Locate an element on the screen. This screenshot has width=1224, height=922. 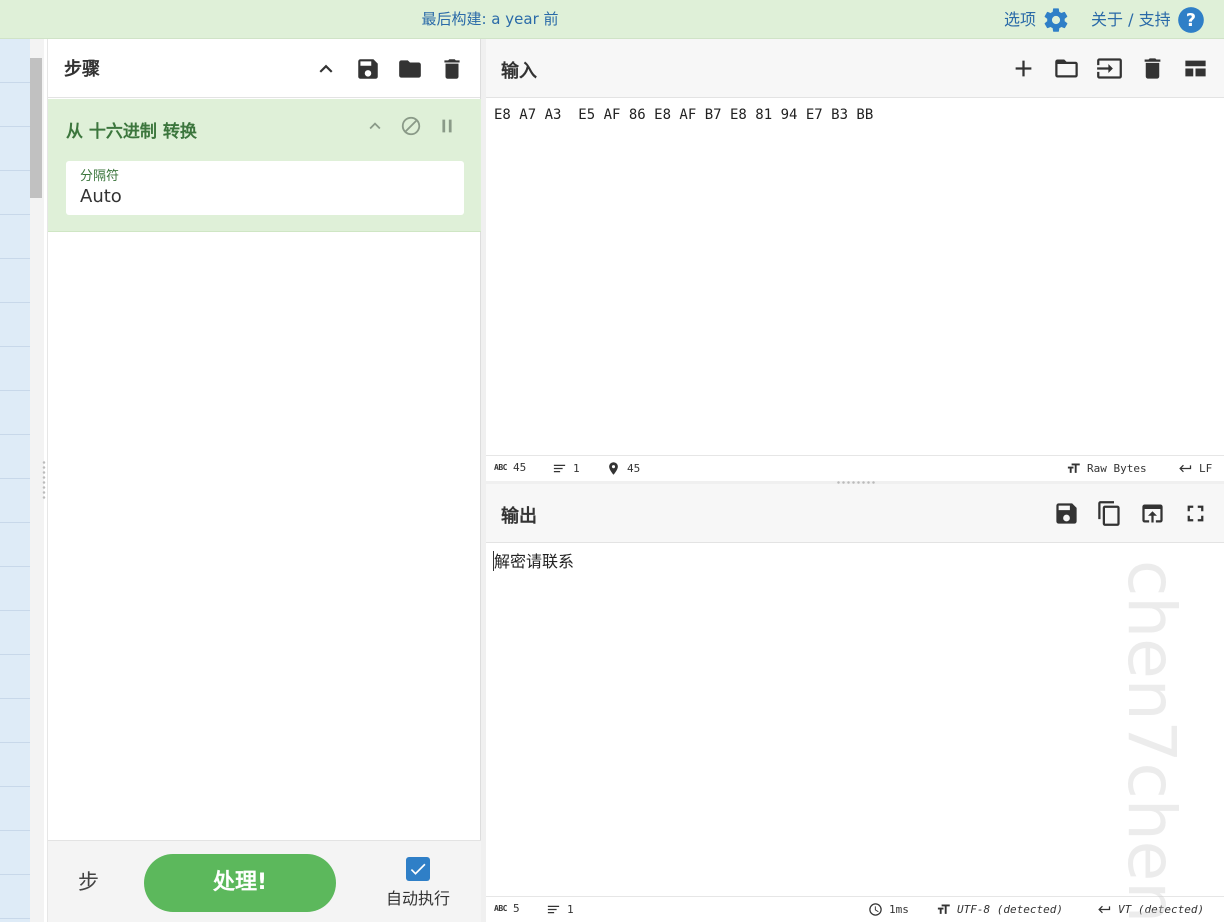
input-encoding-button: Raw Bytes is located at coordinates (1106, 468).